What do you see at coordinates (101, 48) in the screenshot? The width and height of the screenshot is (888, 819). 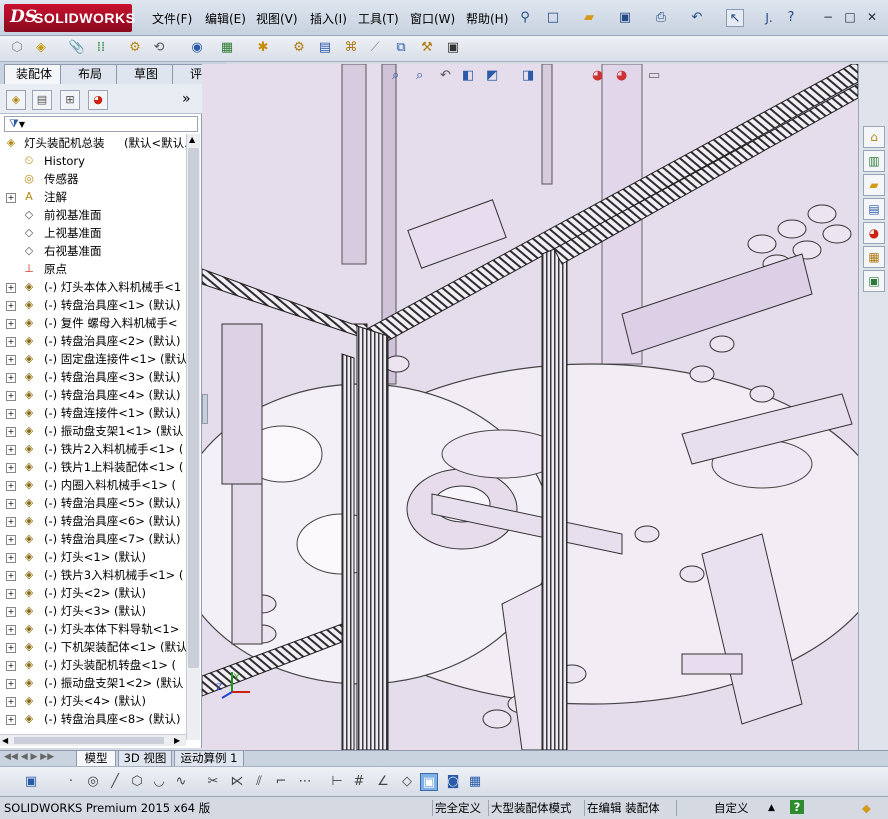 I see `linear-pattern-icon: ⁞⁞` at bounding box center [101, 48].